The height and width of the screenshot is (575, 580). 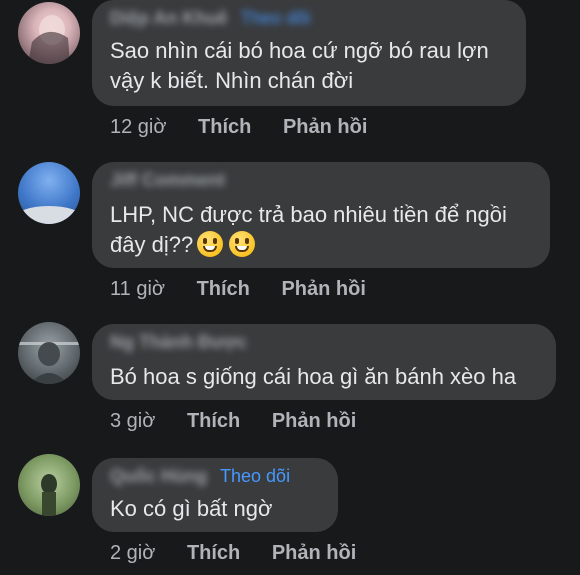 I want to click on comment-text-line: vậy k biết. Nhìn chán đời, so click(x=232, y=80).